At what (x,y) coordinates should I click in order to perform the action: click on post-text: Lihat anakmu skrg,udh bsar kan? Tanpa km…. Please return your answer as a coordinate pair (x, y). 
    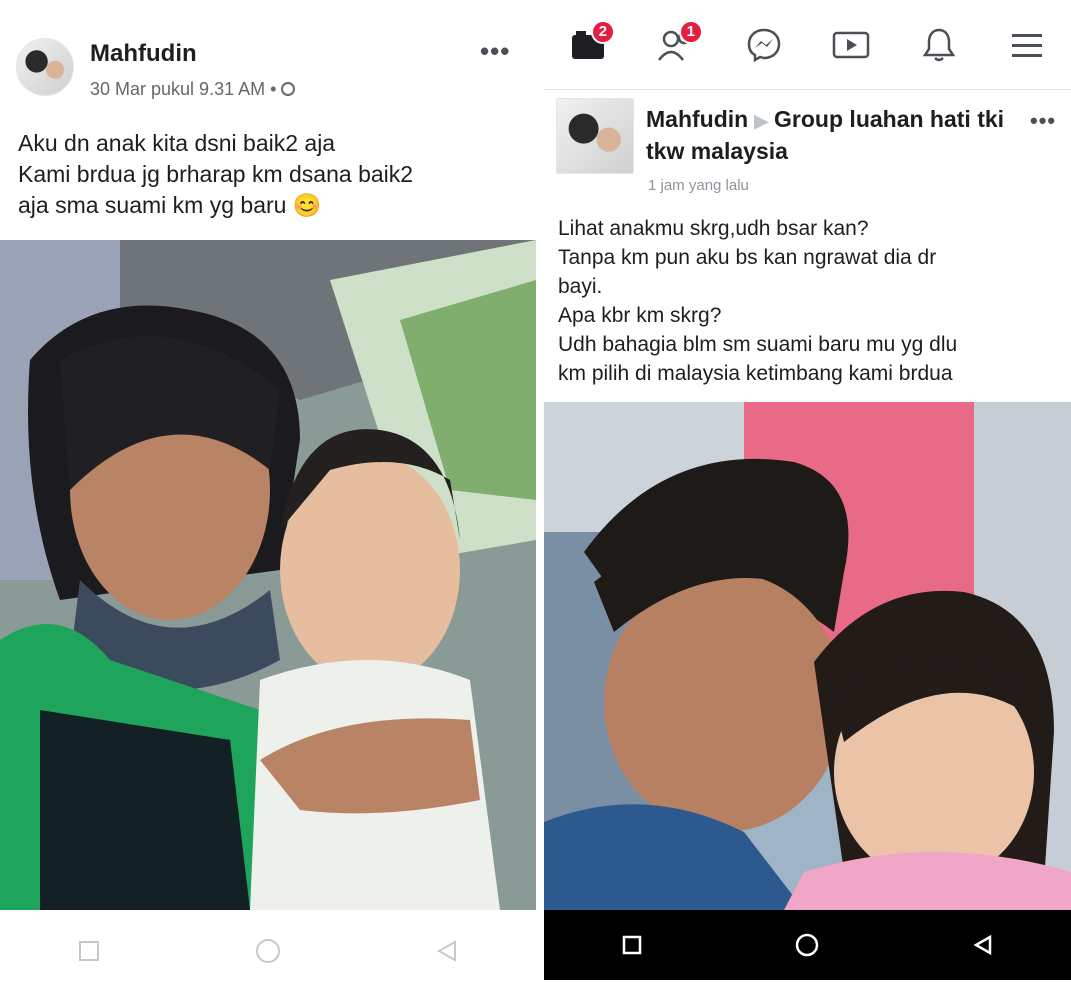
    Looking at the image, I should click on (757, 301).